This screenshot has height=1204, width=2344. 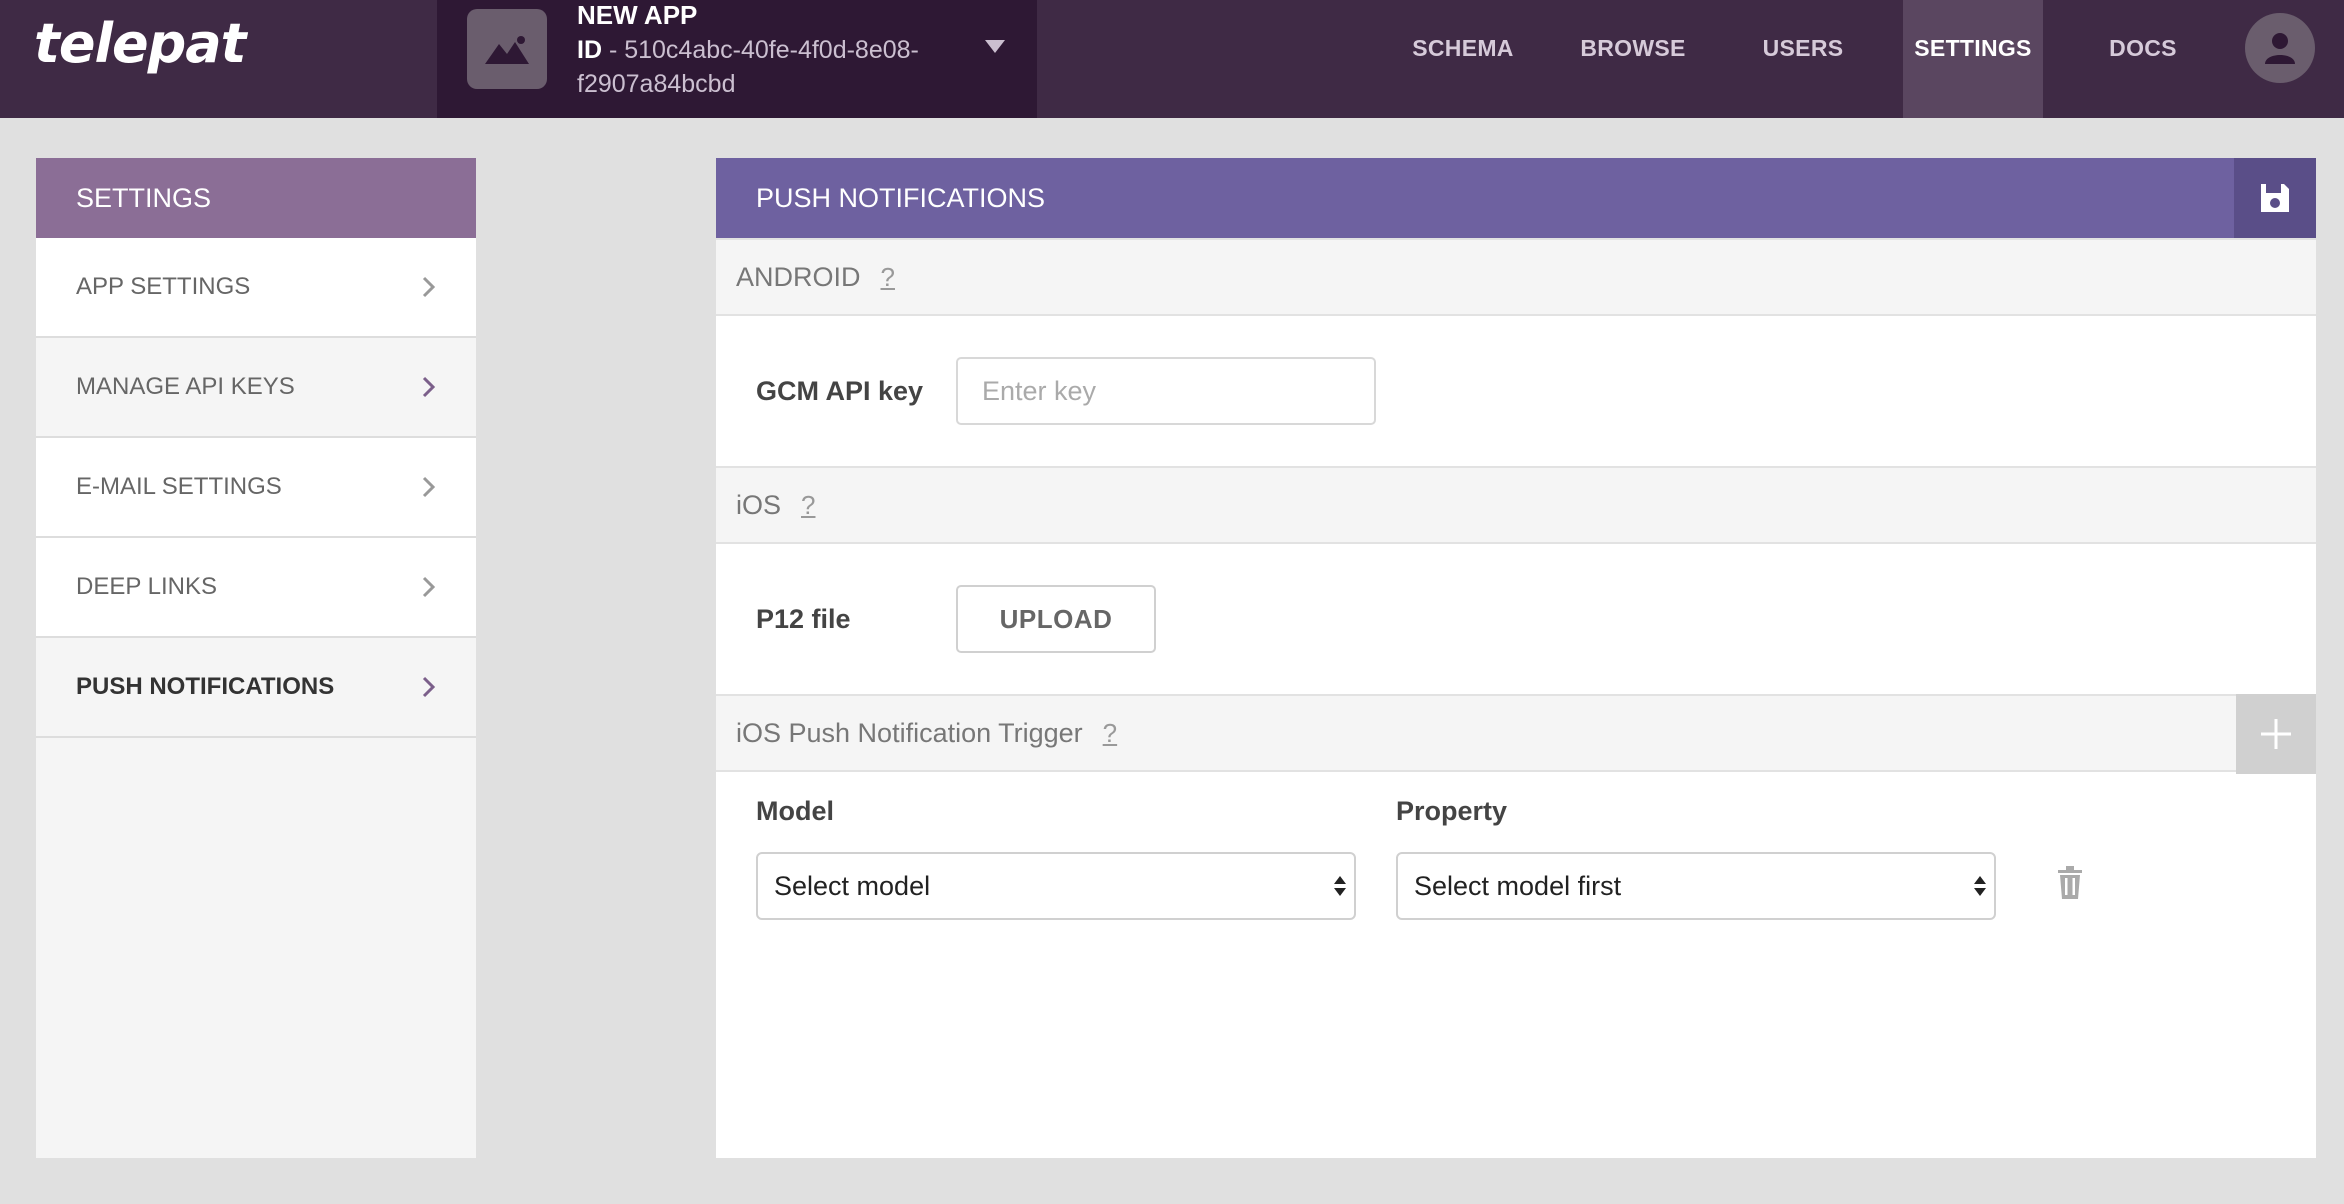 I want to click on delete-trigger-button, so click(x=2070, y=885).